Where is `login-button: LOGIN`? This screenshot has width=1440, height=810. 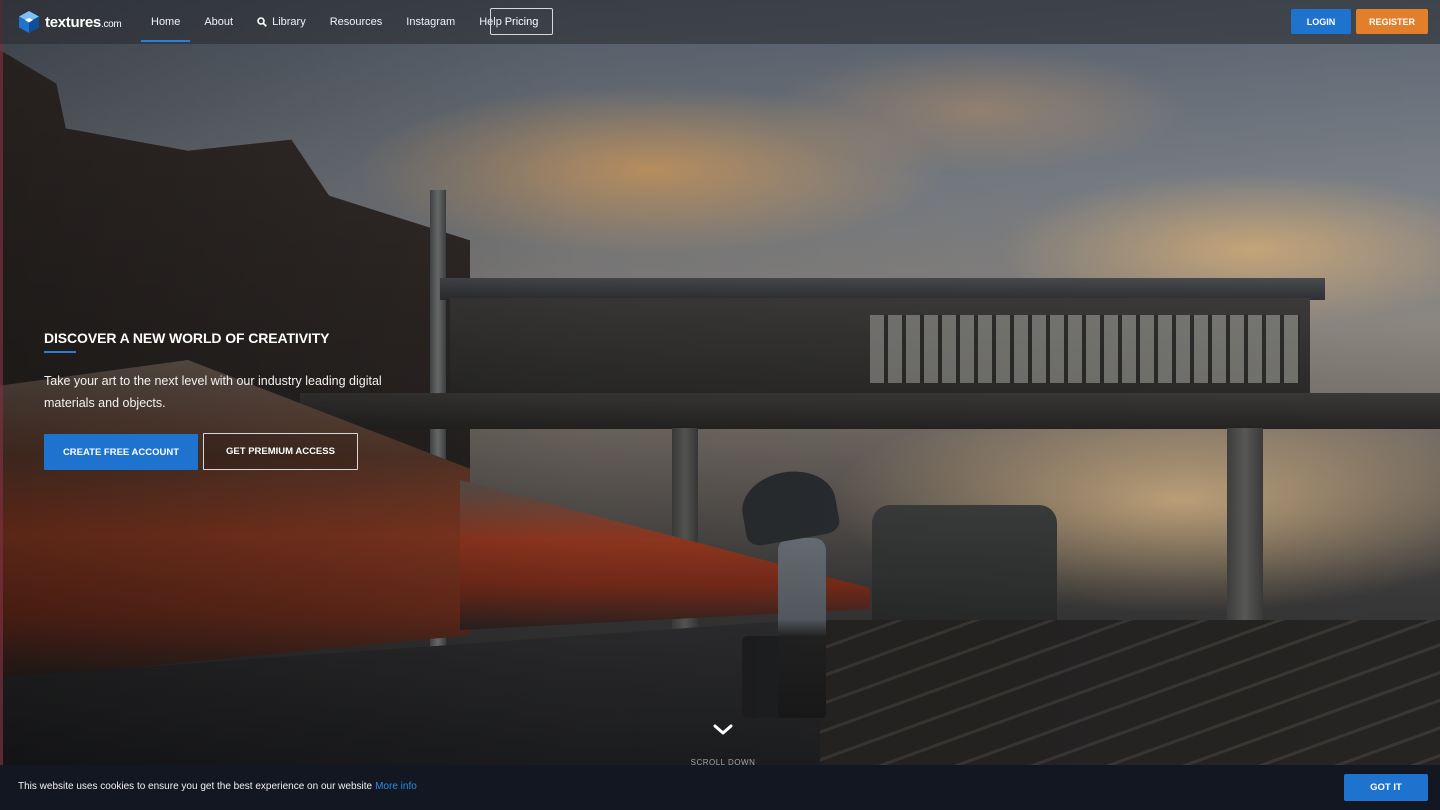
login-button: LOGIN is located at coordinates (1321, 21).